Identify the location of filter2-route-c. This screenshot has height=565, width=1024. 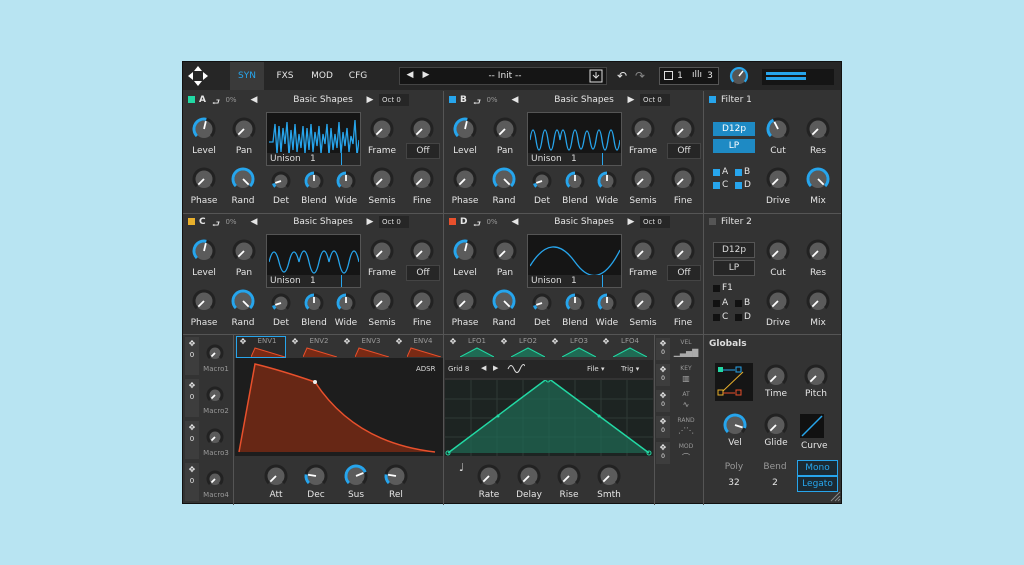
(716, 317).